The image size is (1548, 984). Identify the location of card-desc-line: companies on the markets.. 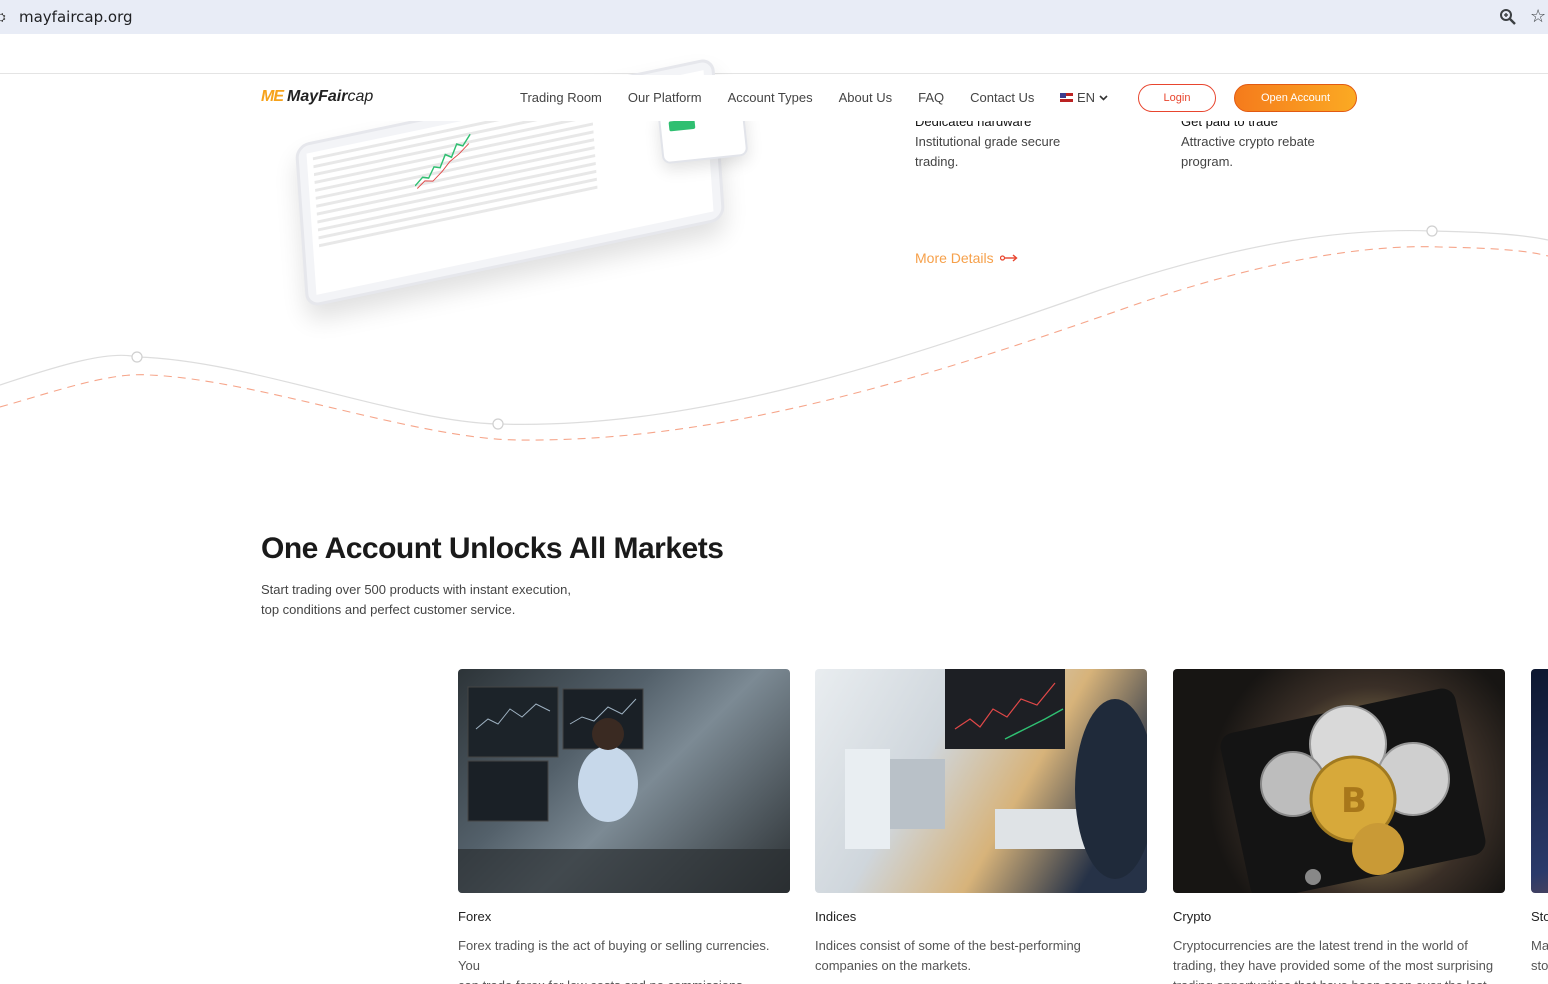
(893, 965).